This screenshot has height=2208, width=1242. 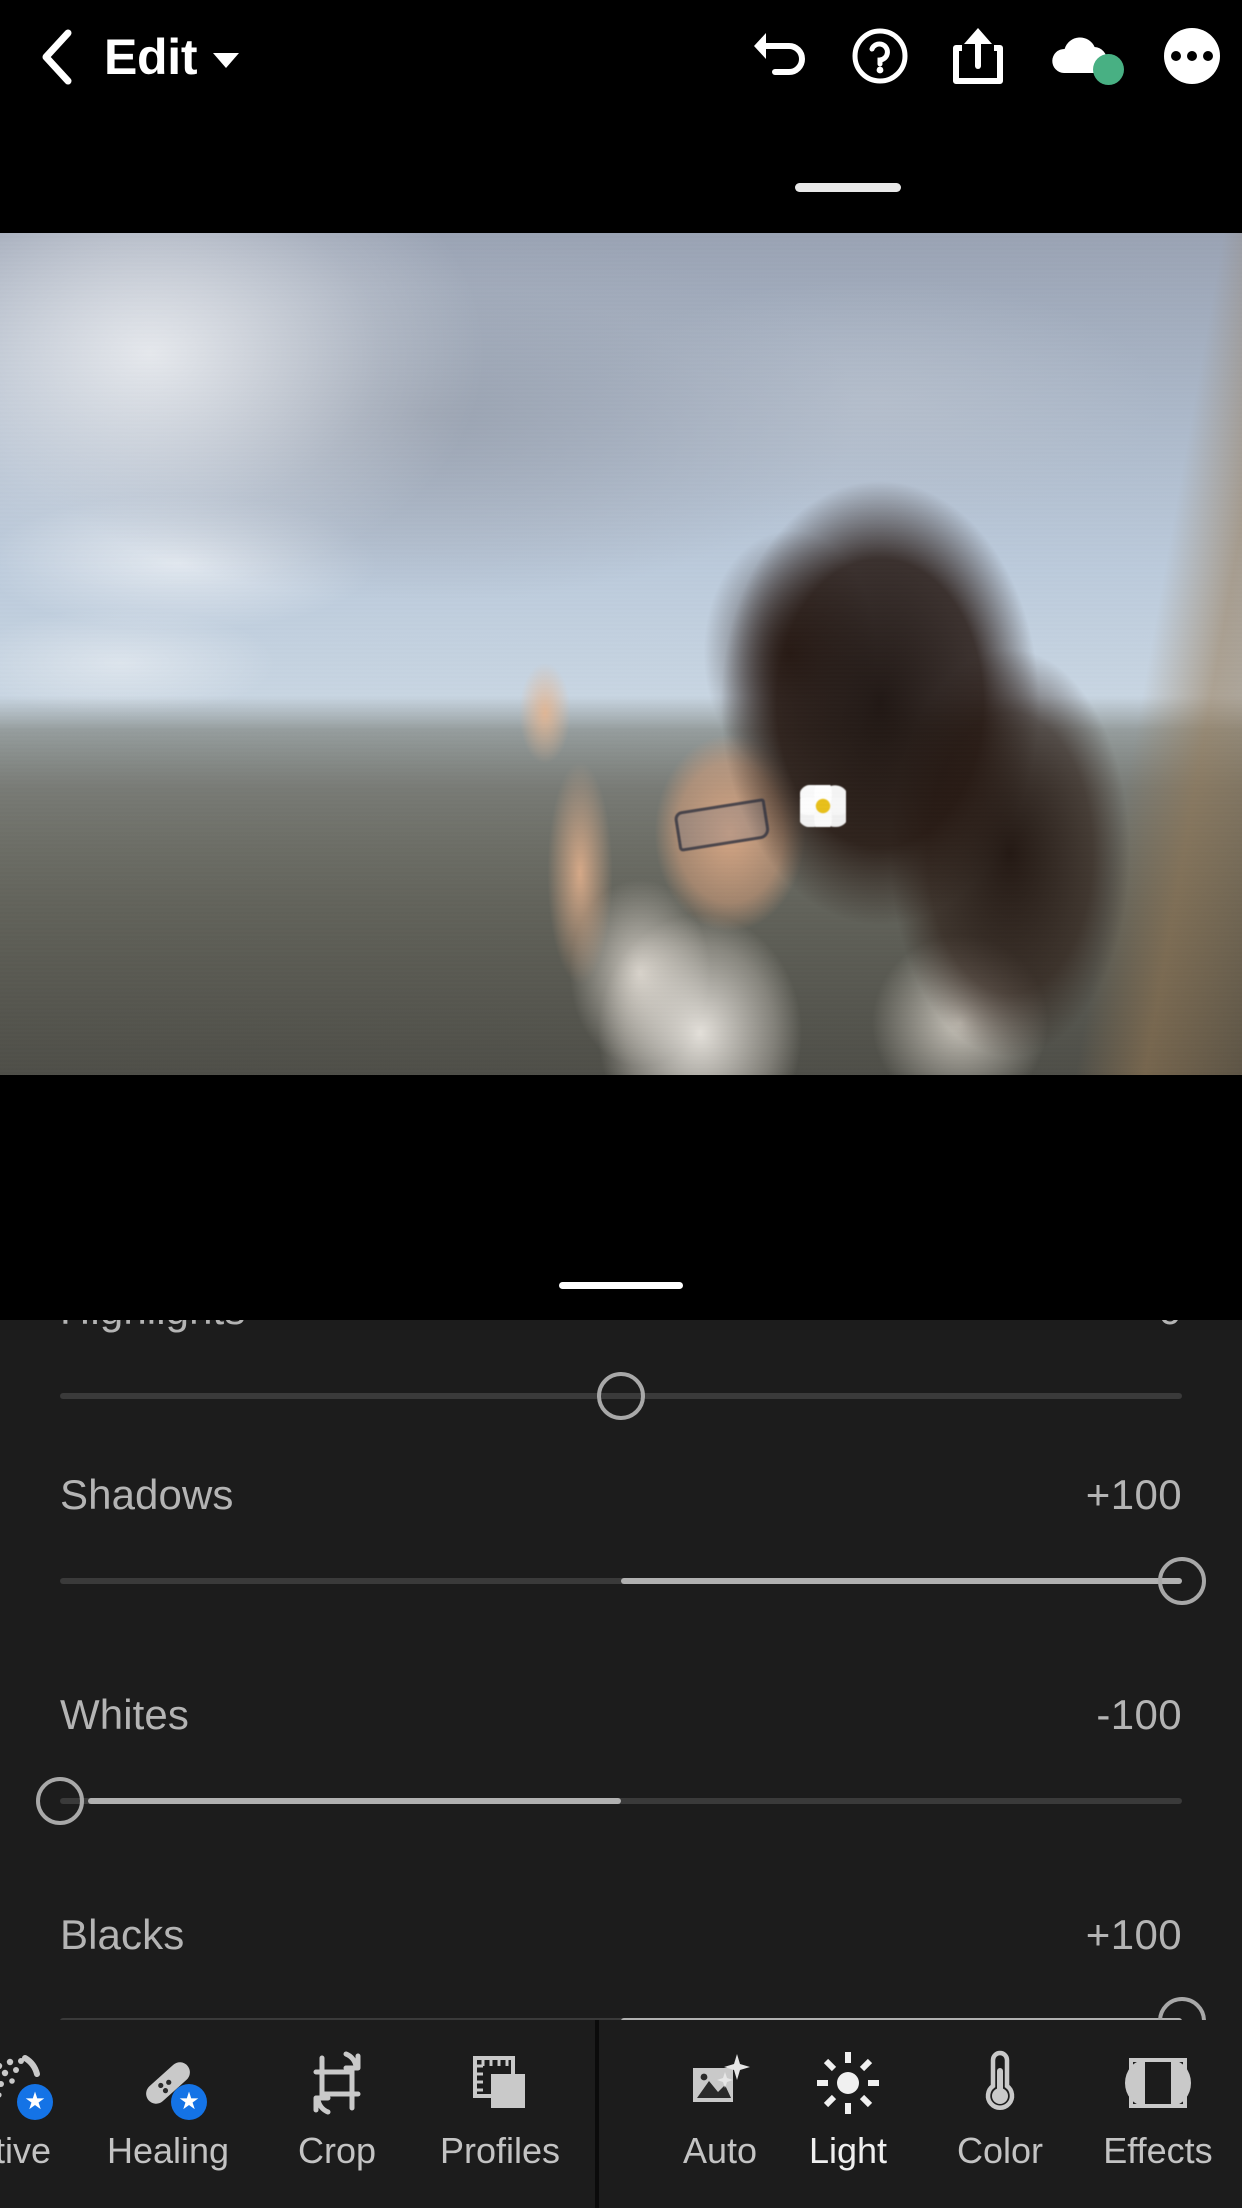 I want to click on panel-drag-handle, so click(x=621, y=1285).